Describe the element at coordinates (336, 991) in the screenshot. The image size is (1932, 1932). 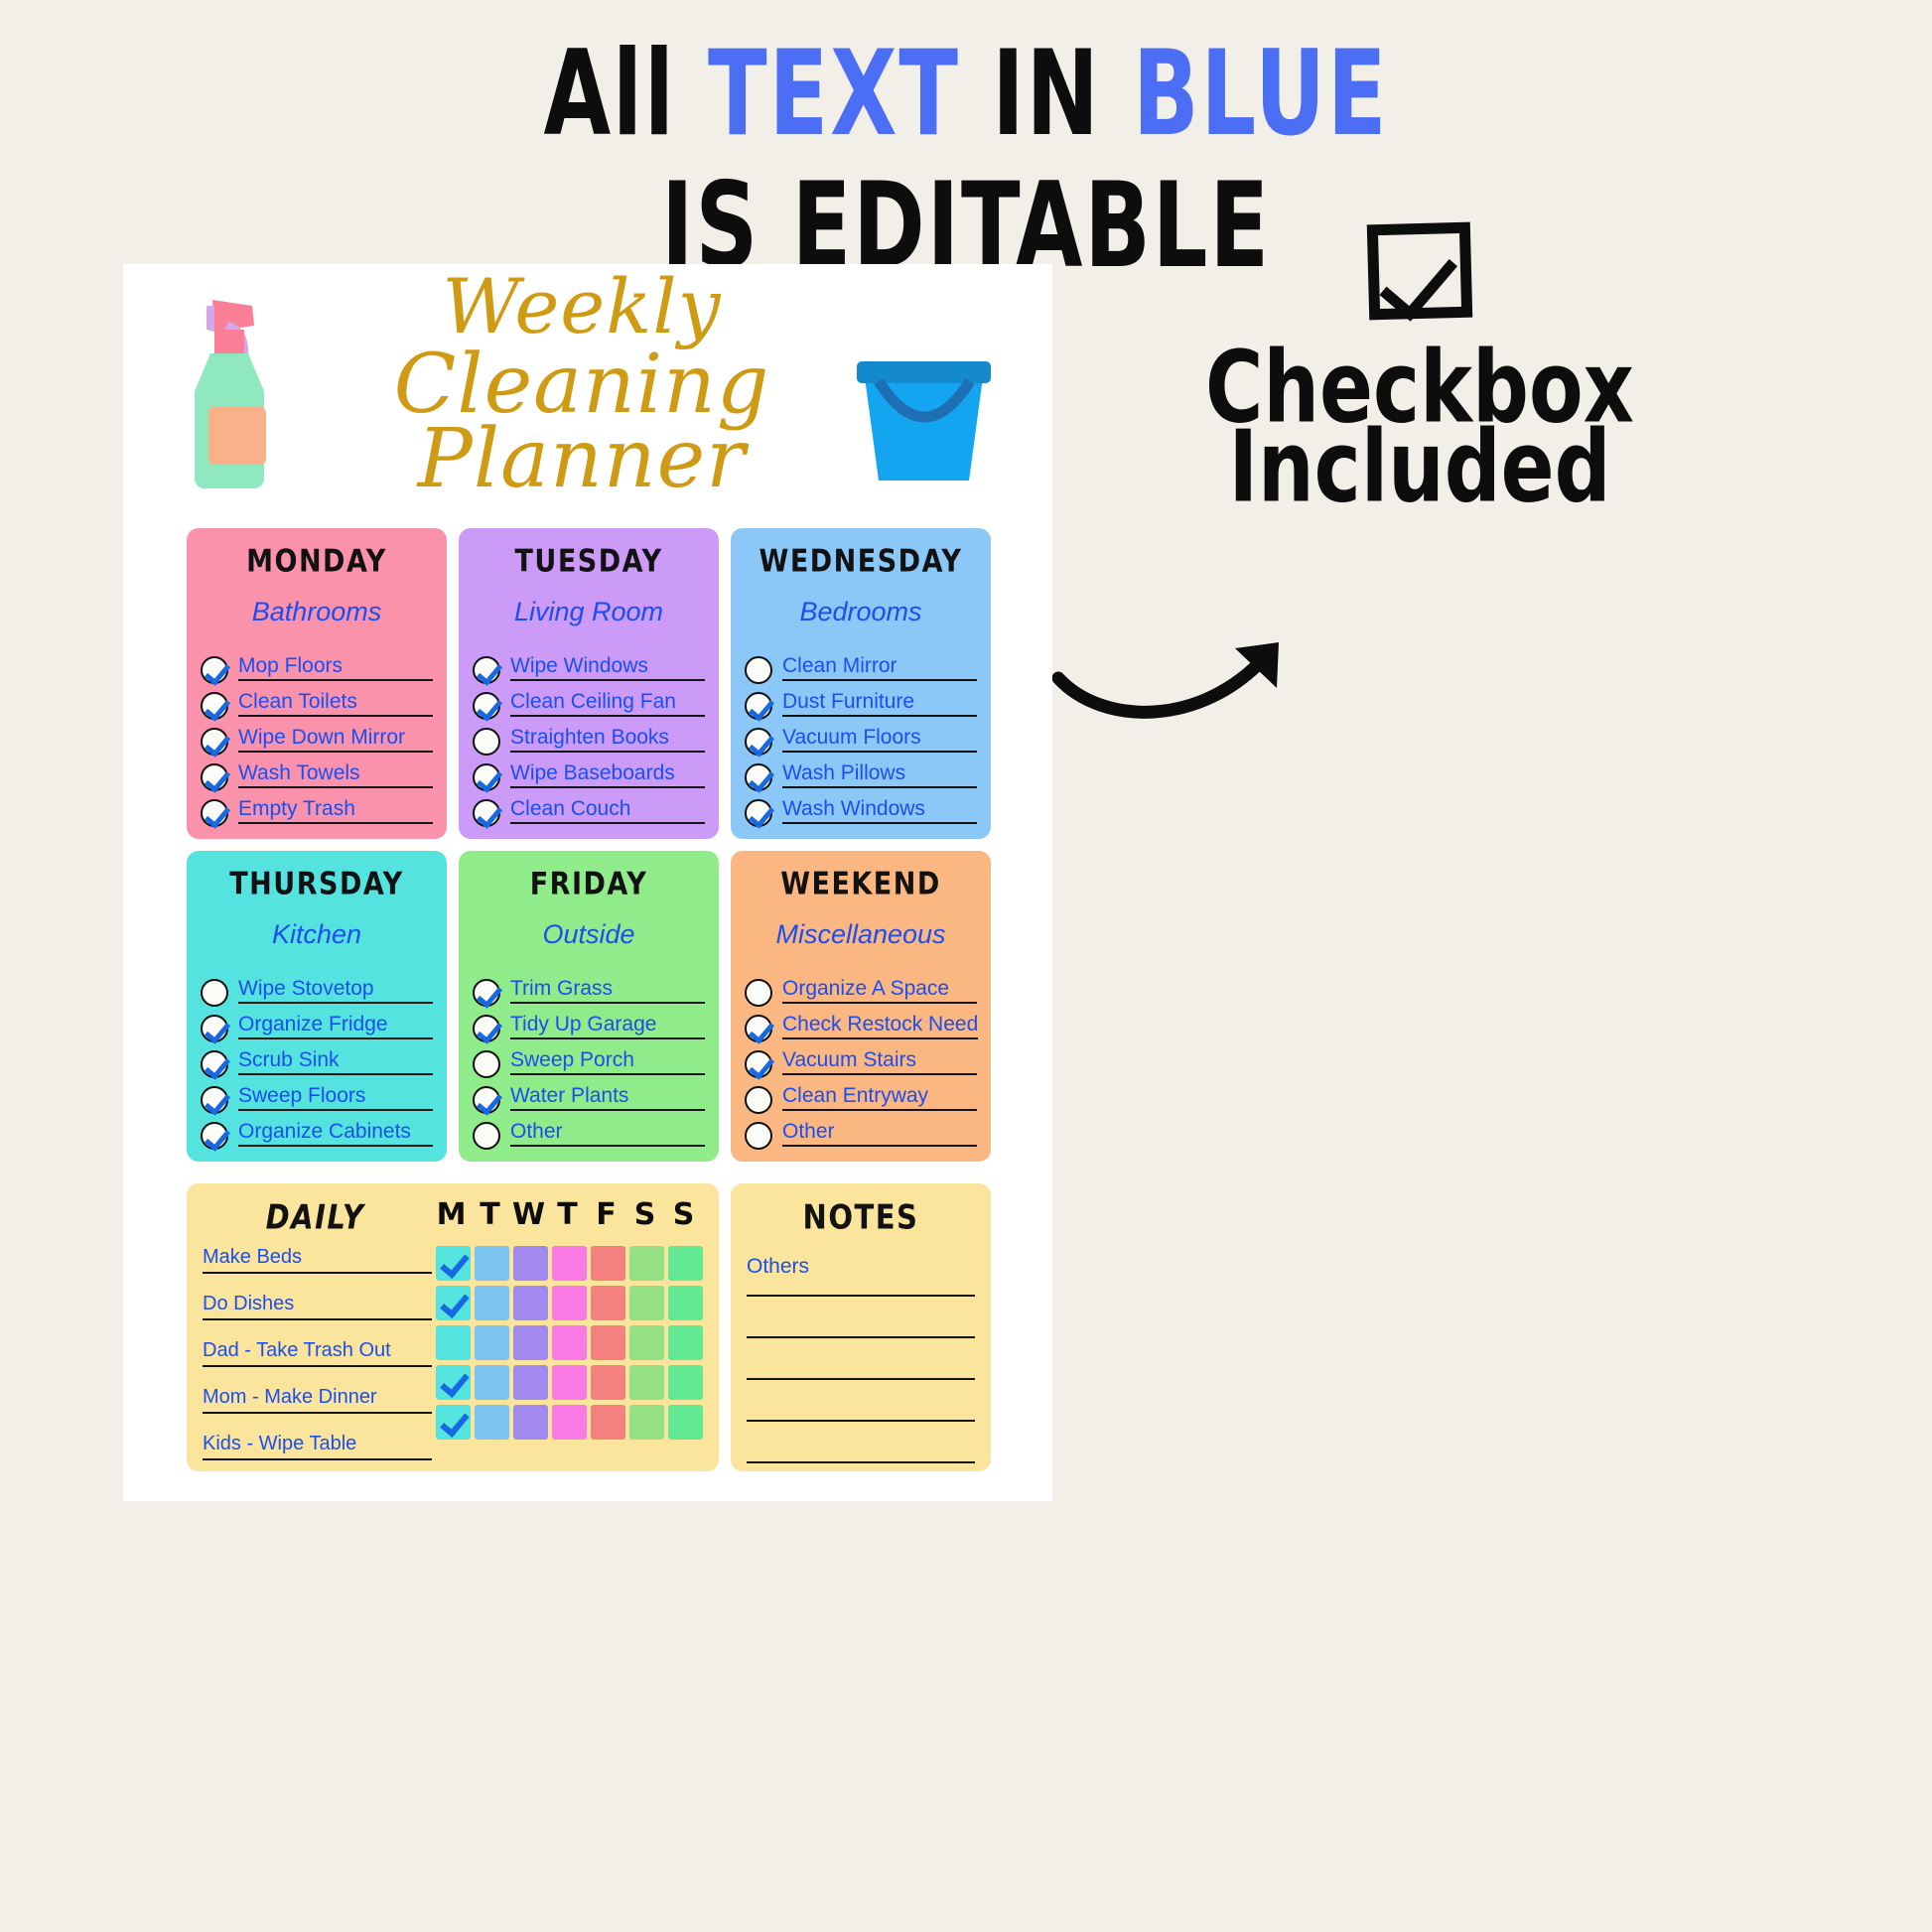
I see `checklist-item-label: Wipe Stovetop` at that location.